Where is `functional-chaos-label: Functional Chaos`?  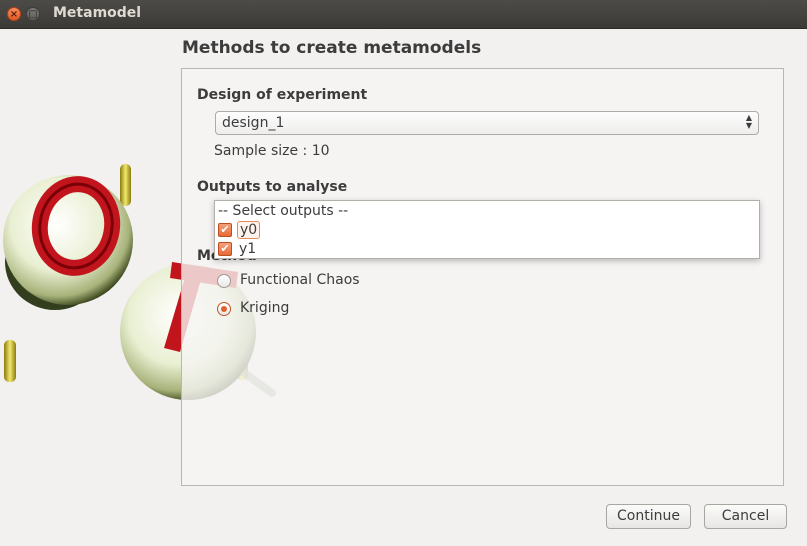
functional-chaos-label: Functional Chaos is located at coordinates (300, 280).